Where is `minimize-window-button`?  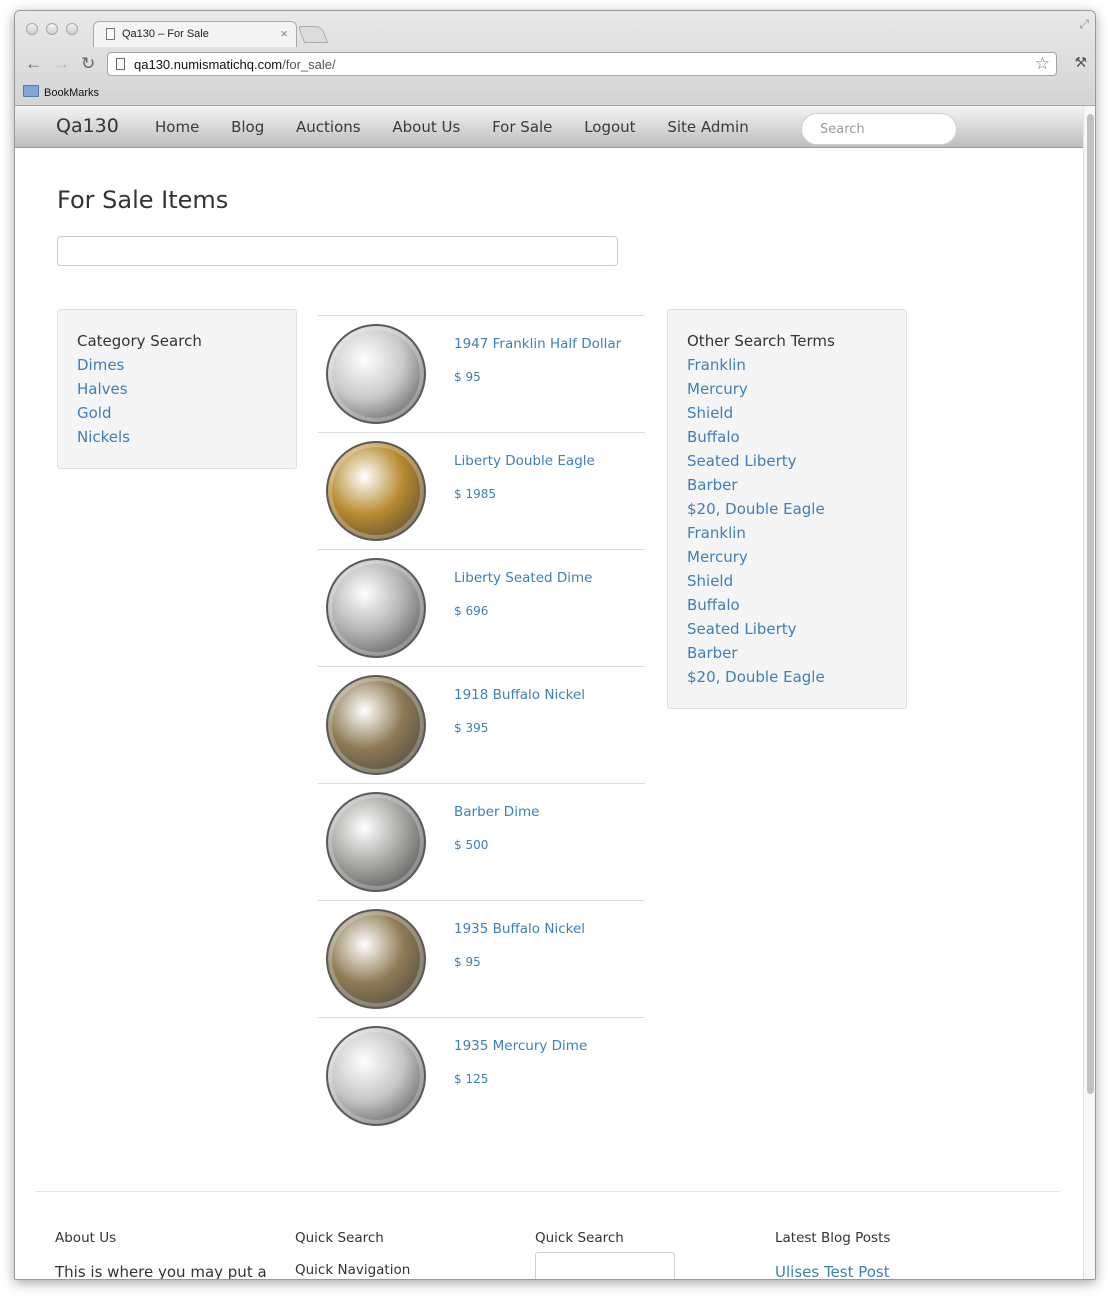 minimize-window-button is located at coordinates (52, 29).